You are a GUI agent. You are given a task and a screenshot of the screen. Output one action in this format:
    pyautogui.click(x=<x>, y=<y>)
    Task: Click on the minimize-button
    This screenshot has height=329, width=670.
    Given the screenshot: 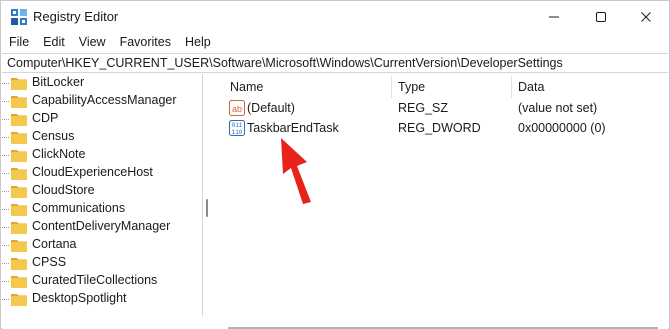 What is the action you would take?
    pyautogui.click(x=554, y=17)
    